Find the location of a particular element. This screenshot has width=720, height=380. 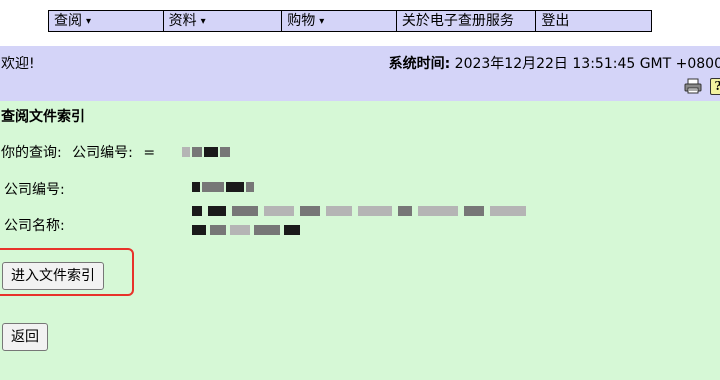

help-icon: ? is located at coordinates (715, 86).